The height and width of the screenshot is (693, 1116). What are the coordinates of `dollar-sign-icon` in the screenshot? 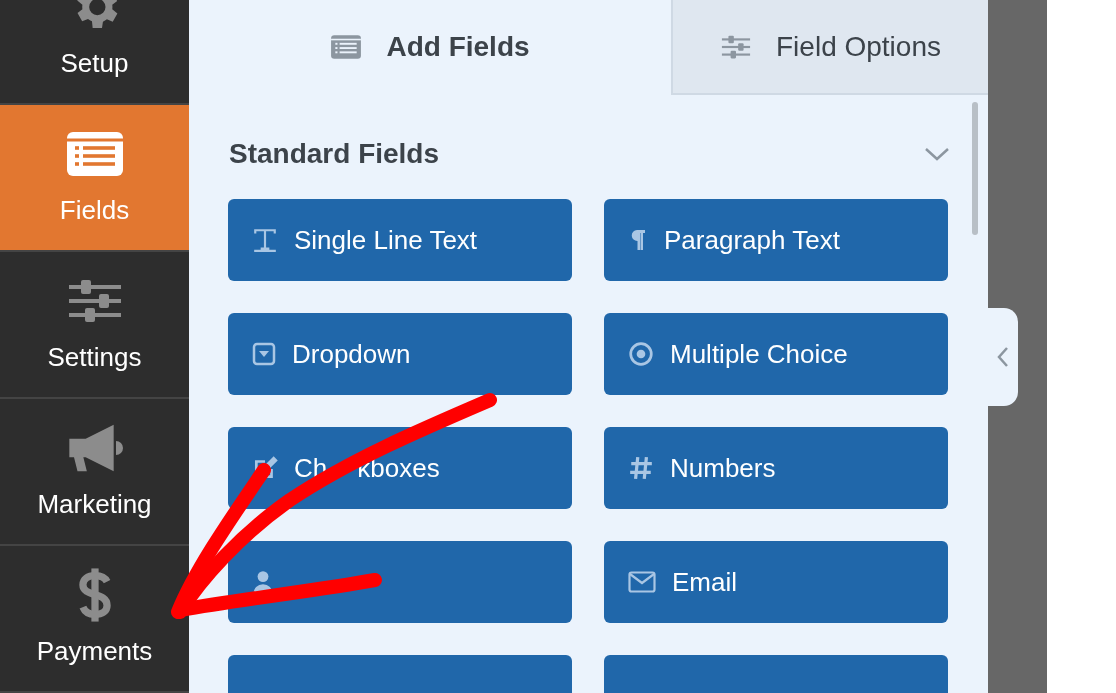 It's located at (94, 595).